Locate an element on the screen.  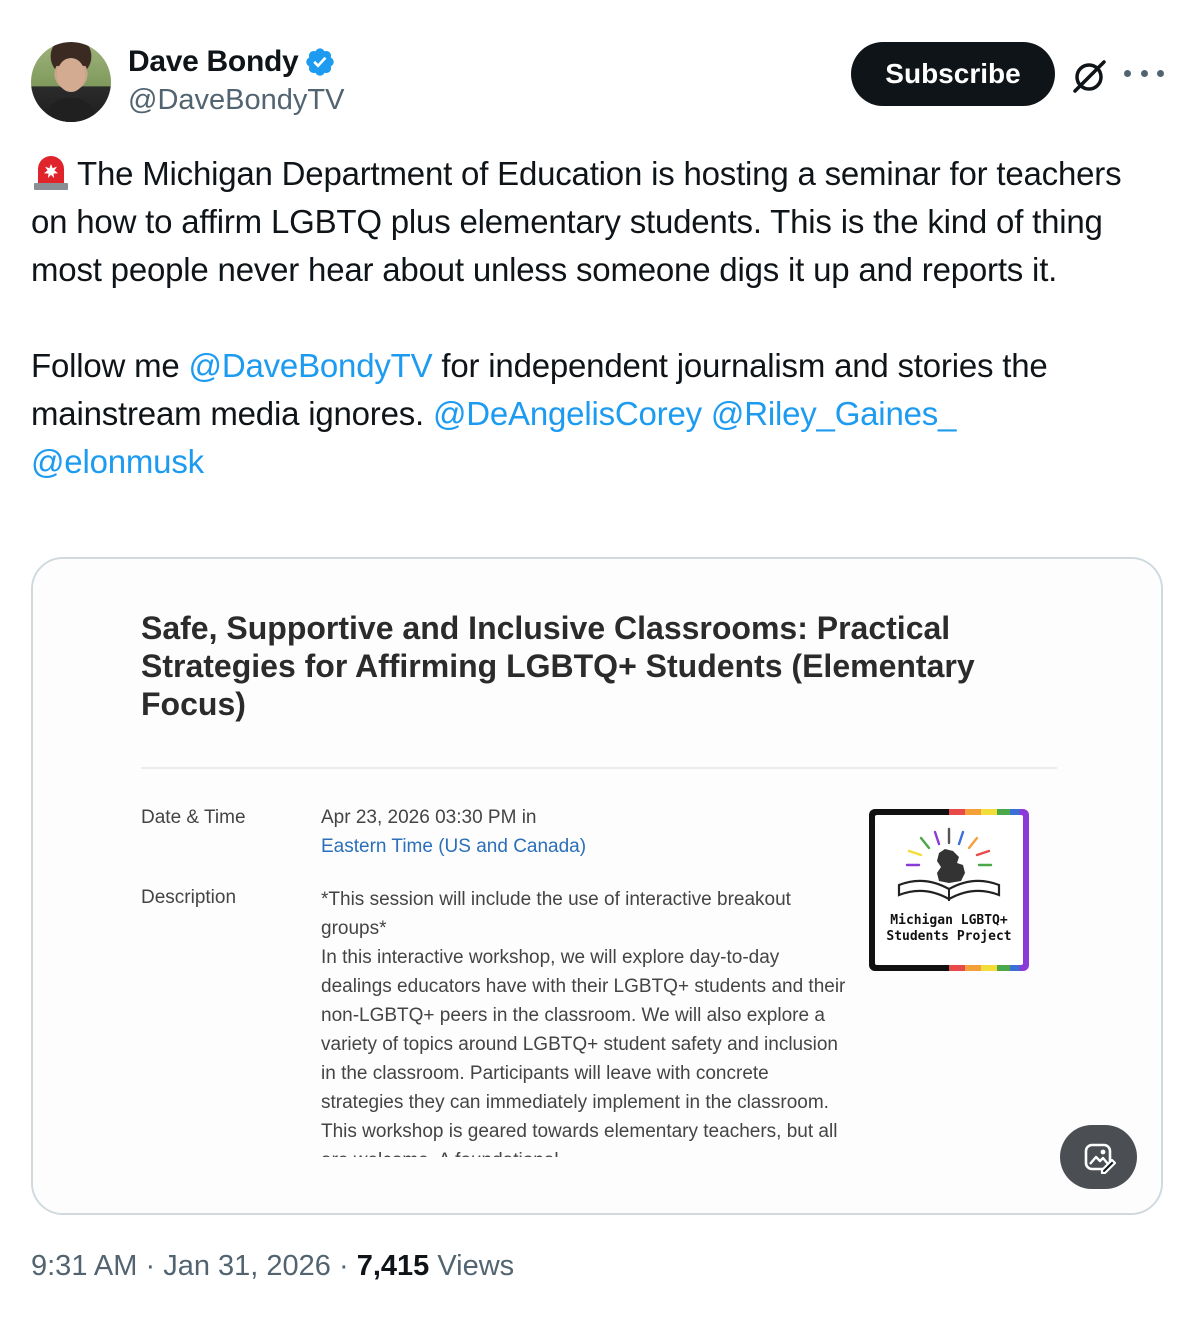
date-time-value: Apr 23, 2026 03:30 PM in is located at coordinates (429, 817).